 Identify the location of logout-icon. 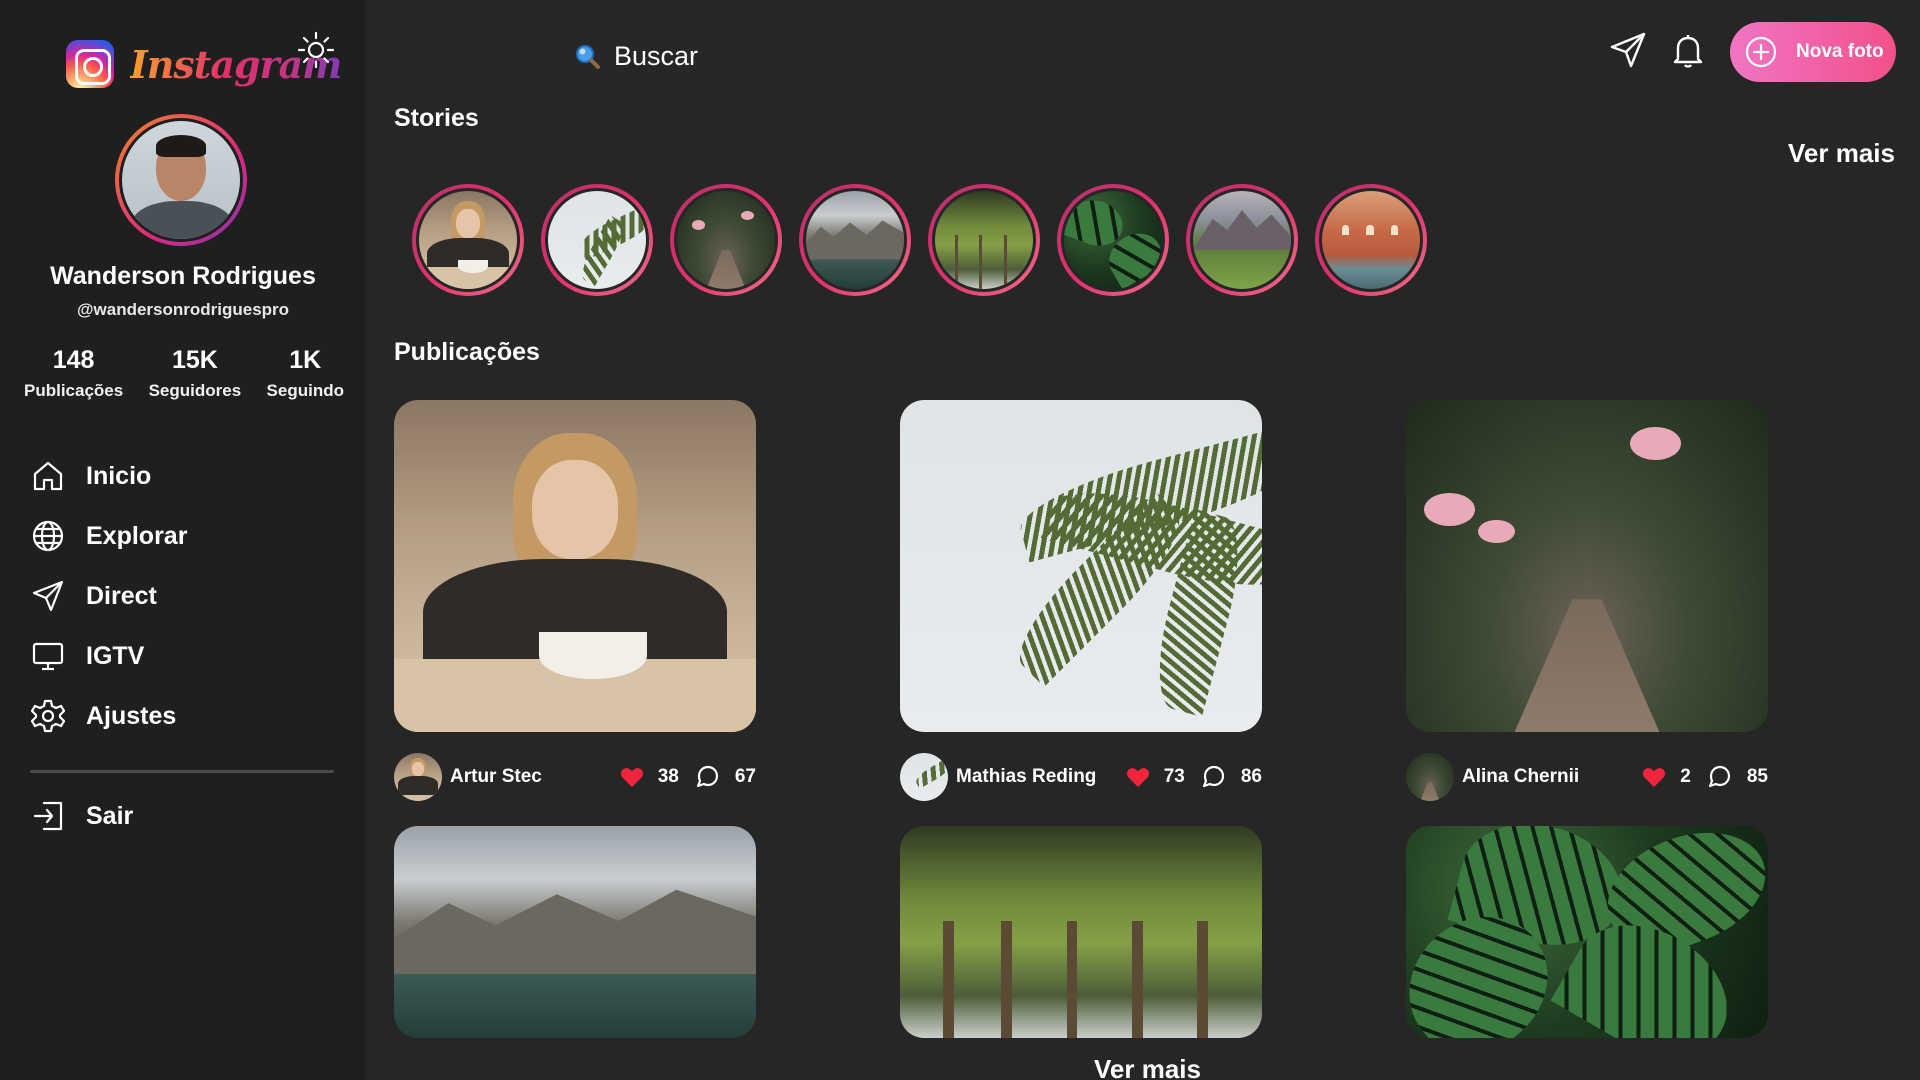
(48, 816).